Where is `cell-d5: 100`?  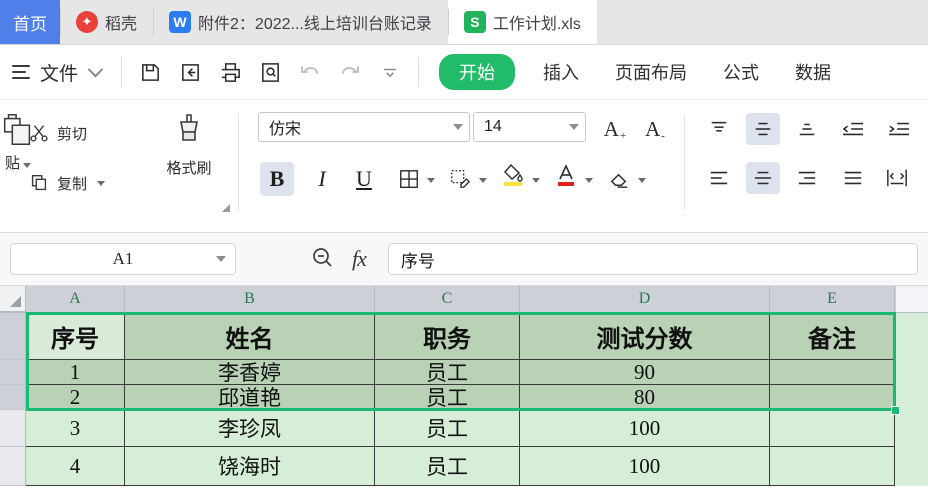
cell-d5: 100 is located at coordinates (645, 466).